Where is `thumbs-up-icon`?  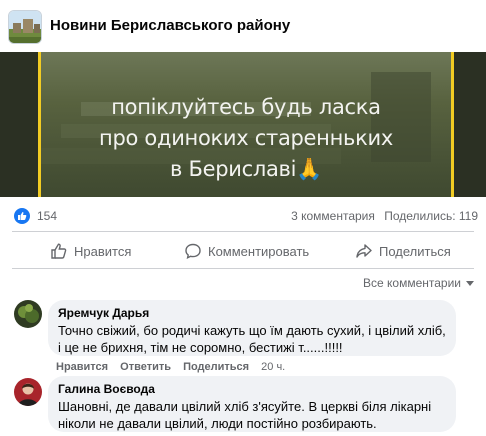
thumbs-up-icon is located at coordinates (59, 251).